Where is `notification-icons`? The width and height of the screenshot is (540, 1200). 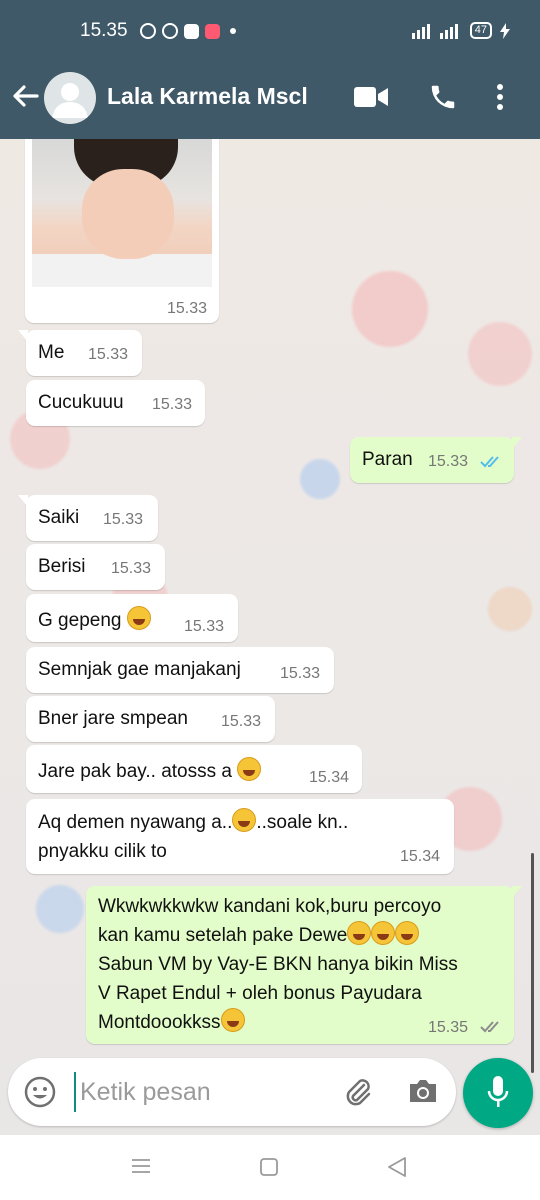 notification-icons is located at coordinates (188, 31).